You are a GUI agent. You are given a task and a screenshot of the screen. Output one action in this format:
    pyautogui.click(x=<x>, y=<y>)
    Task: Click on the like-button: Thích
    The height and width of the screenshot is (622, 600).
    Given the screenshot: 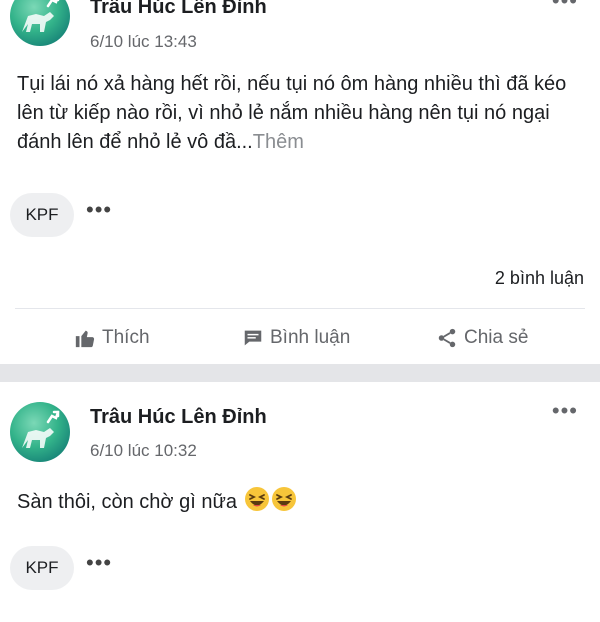 What is the action you would take?
    pyautogui.click(x=112, y=338)
    